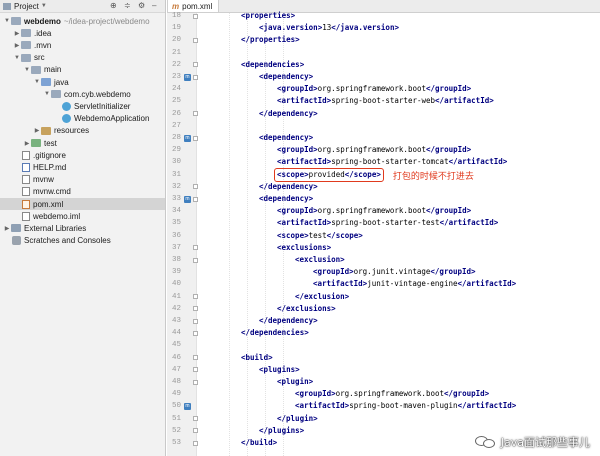 This screenshot has width=600, height=456. I want to click on tree-item-label: pom.xml, so click(48, 204).